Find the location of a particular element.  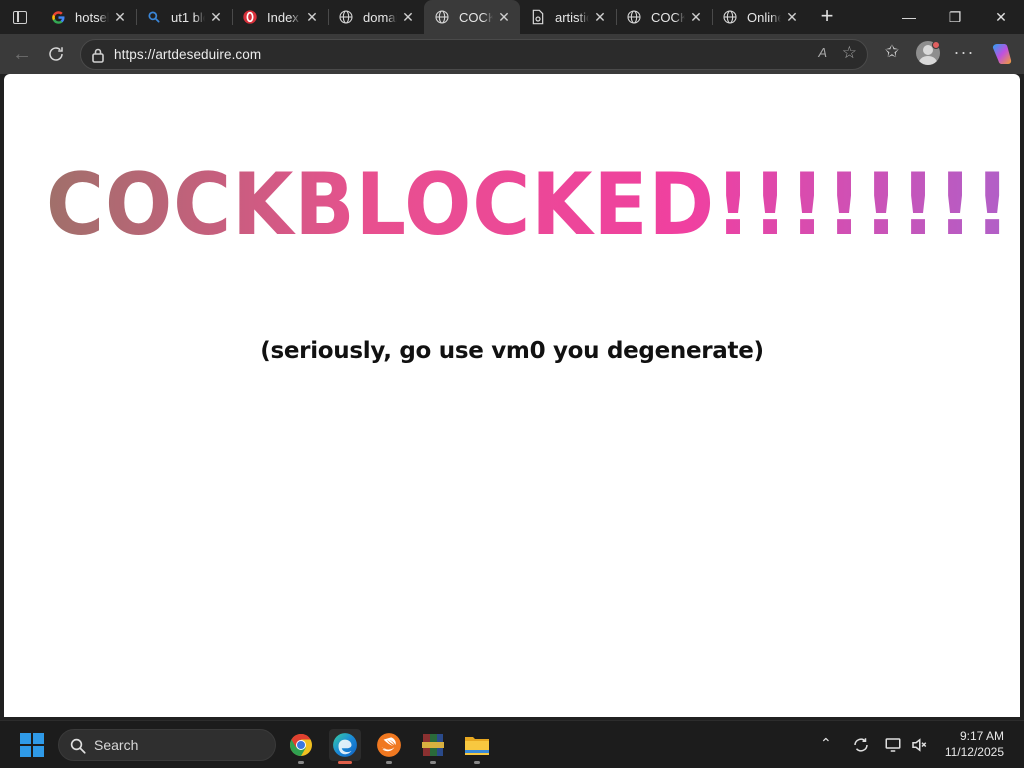

tab-artistic: artistic ✕ is located at coordinates (568, 17).